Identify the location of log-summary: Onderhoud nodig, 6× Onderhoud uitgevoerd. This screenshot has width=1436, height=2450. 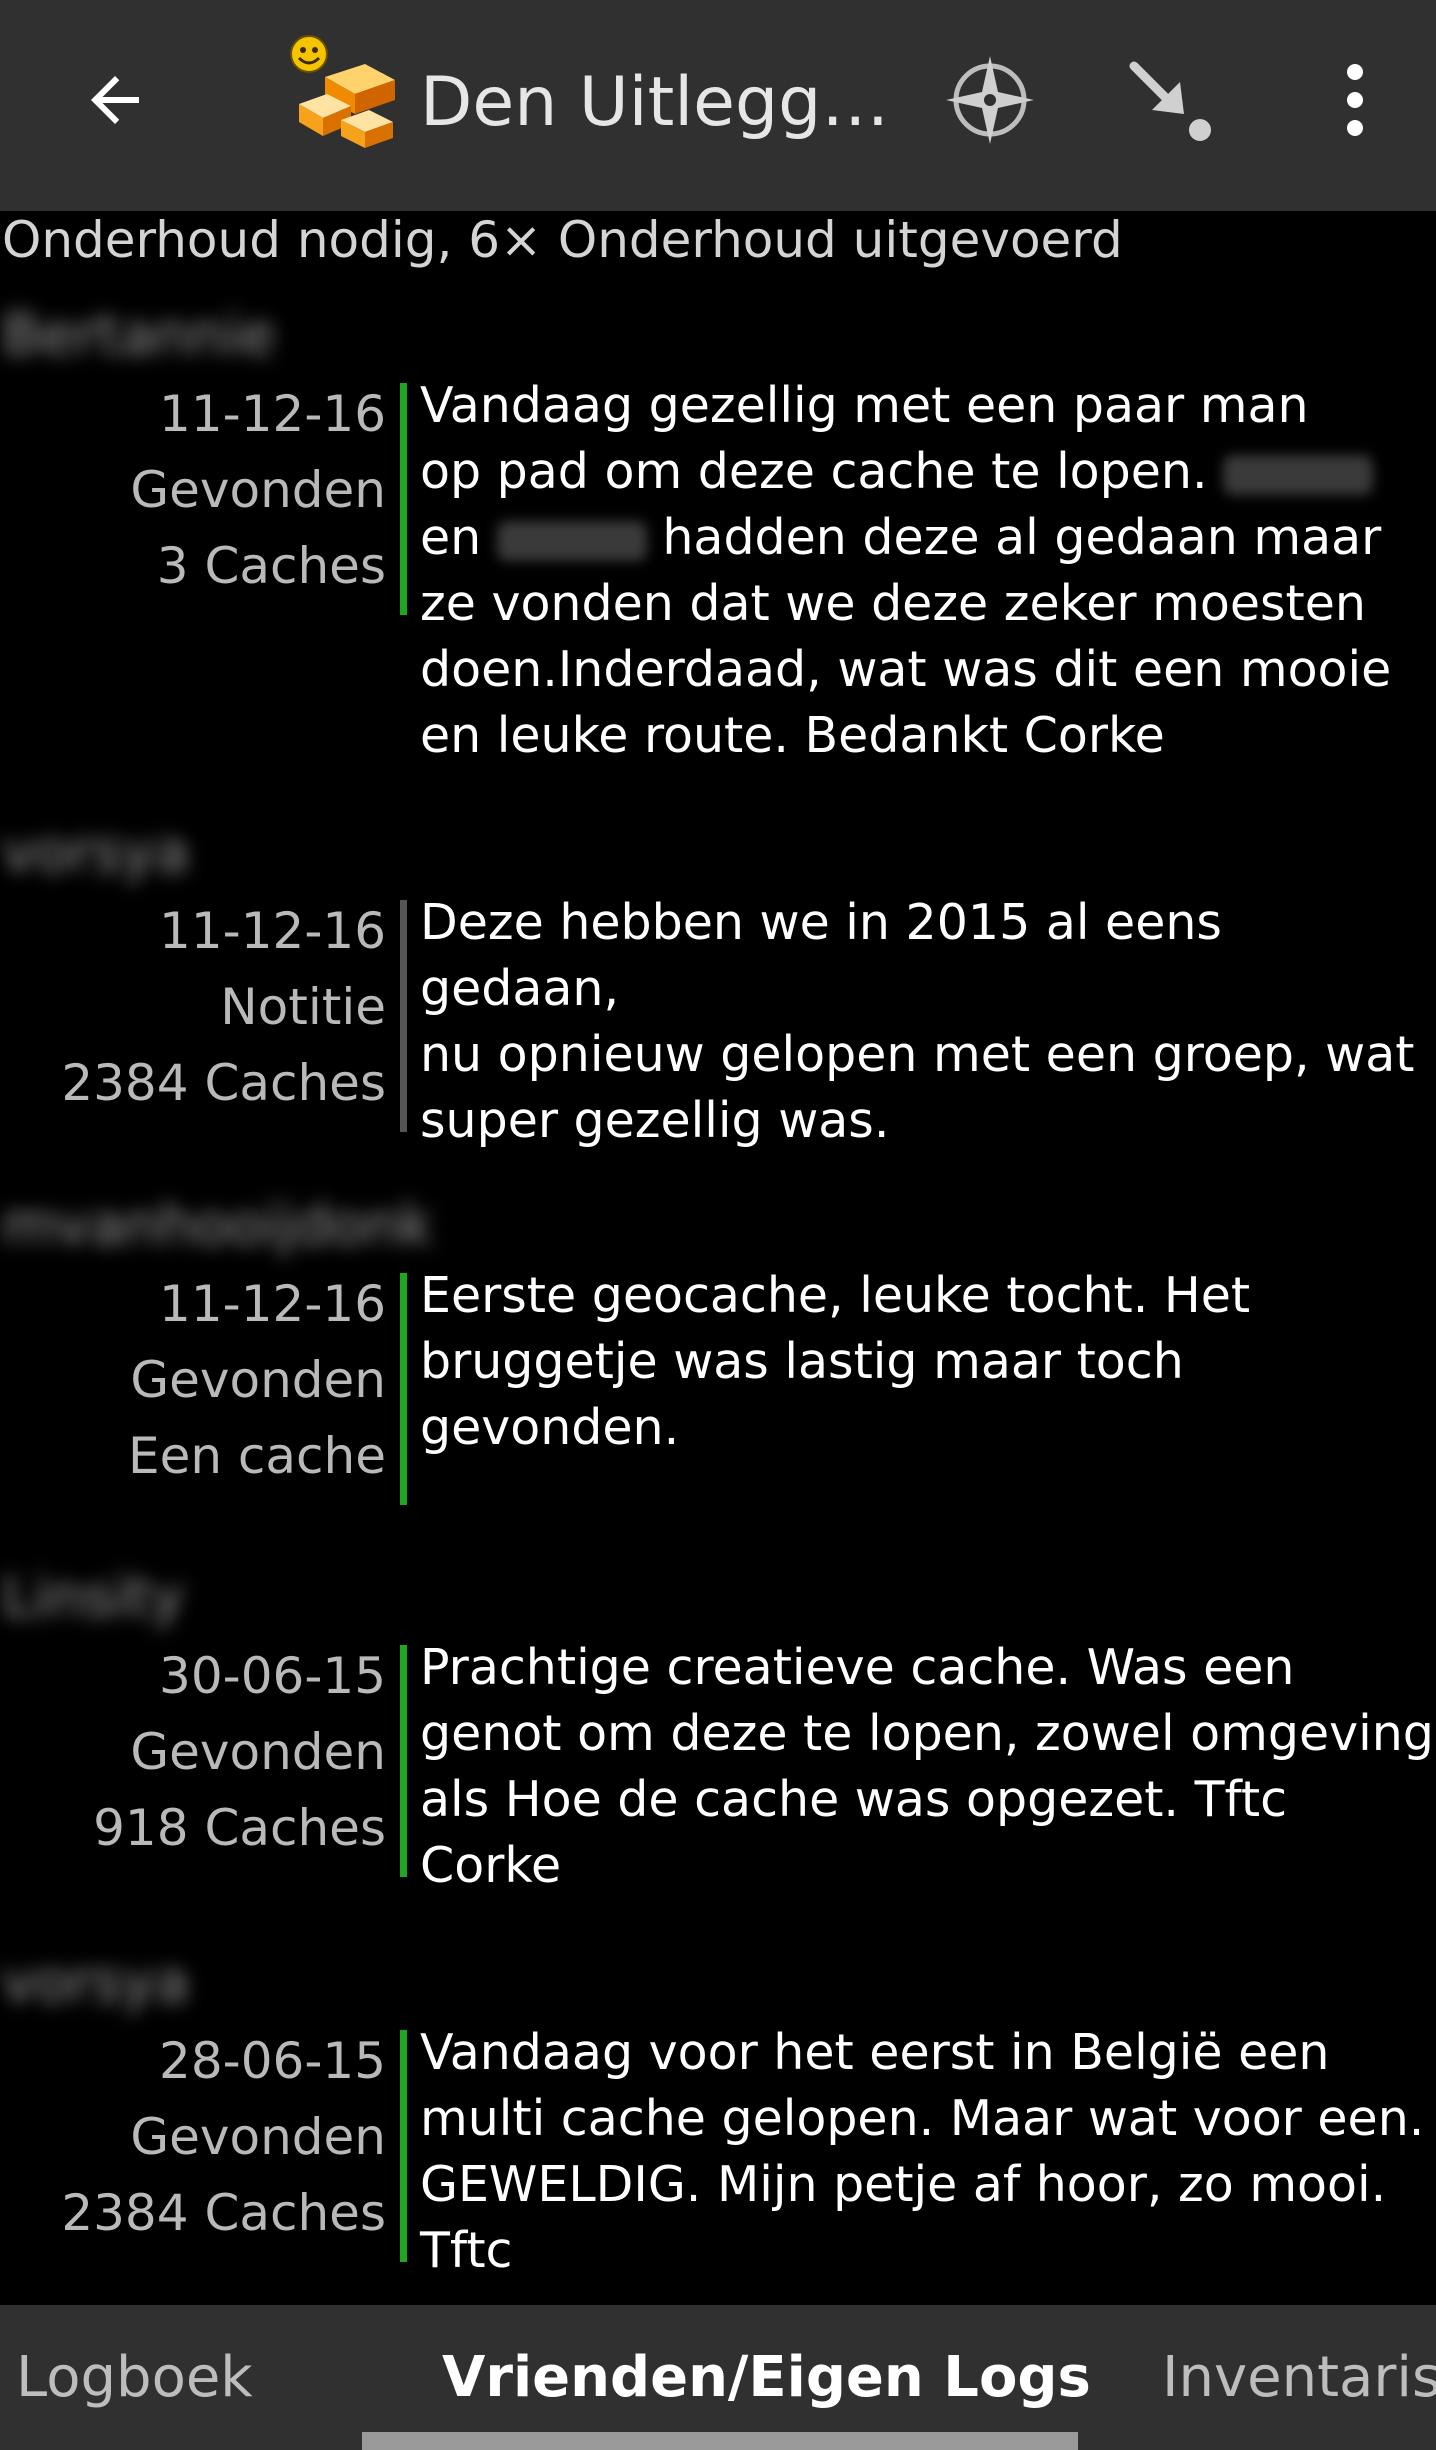
(562, 240).